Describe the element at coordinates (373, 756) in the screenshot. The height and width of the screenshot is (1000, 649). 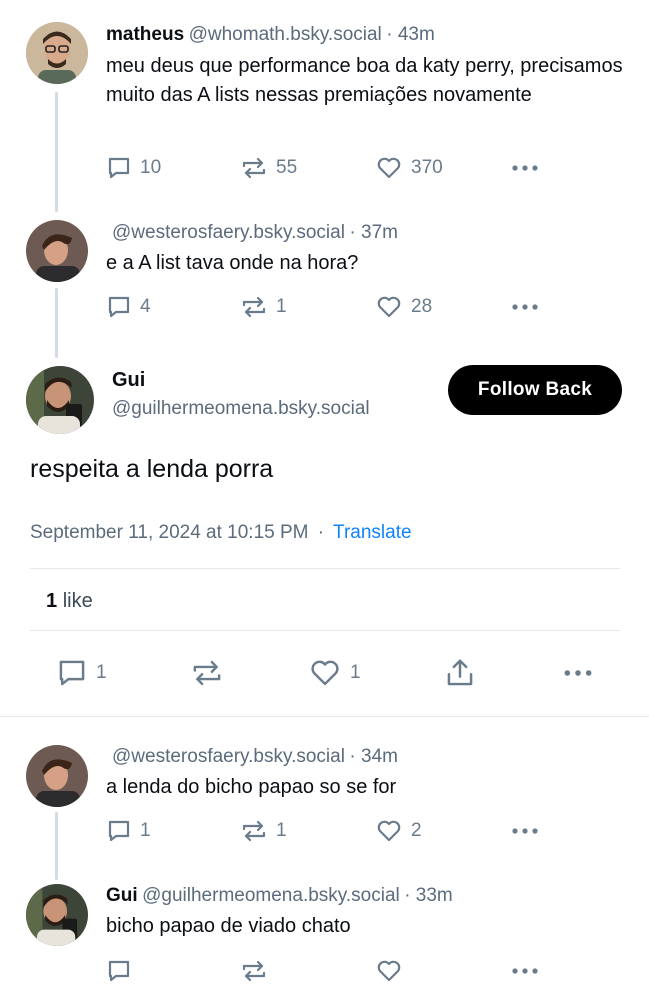
I see `post-time: · 34m` at that location.